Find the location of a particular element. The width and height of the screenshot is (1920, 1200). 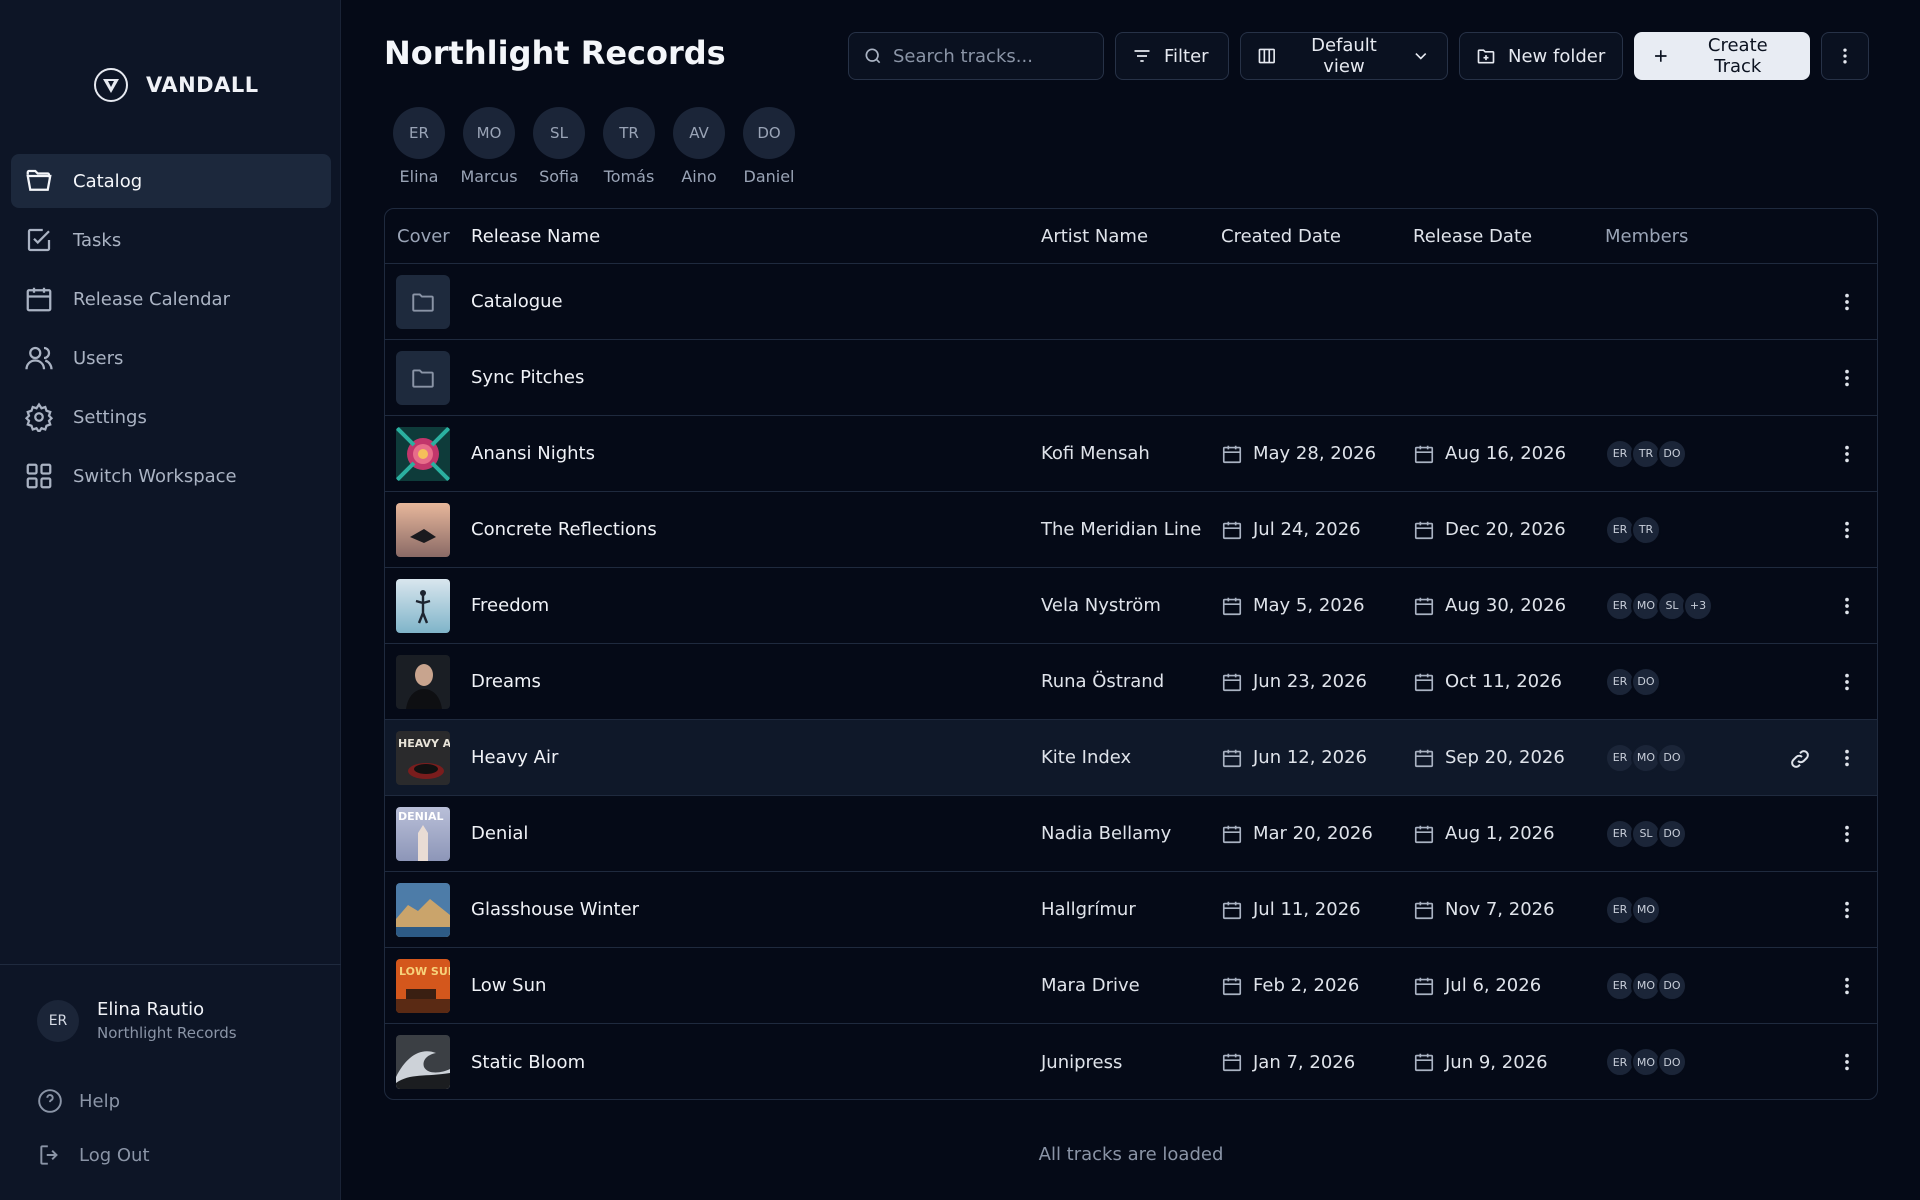

column-header-name: Release Name is located at coordinates (756, 236).